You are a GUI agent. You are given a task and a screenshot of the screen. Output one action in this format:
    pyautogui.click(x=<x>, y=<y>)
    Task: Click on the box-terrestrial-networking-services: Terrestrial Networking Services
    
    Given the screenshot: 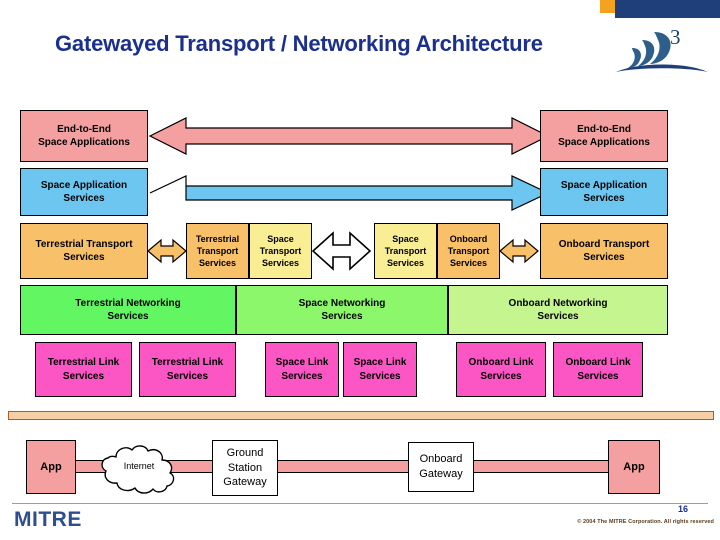 What is the action you would take?
    pyautogui.click(x=128, y=310)
    